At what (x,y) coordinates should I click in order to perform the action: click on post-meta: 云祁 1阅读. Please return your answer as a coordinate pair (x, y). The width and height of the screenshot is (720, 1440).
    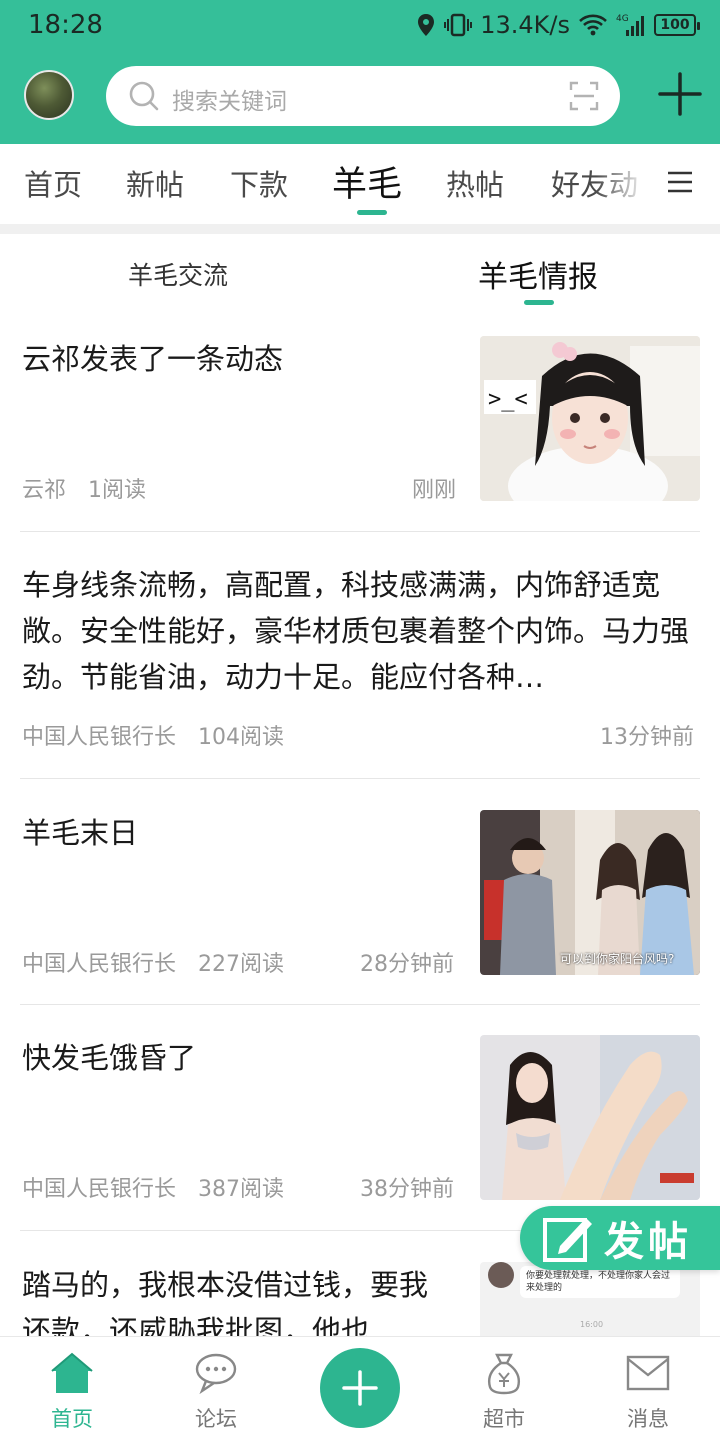
    Looking at the image, I should click on (95, 488).